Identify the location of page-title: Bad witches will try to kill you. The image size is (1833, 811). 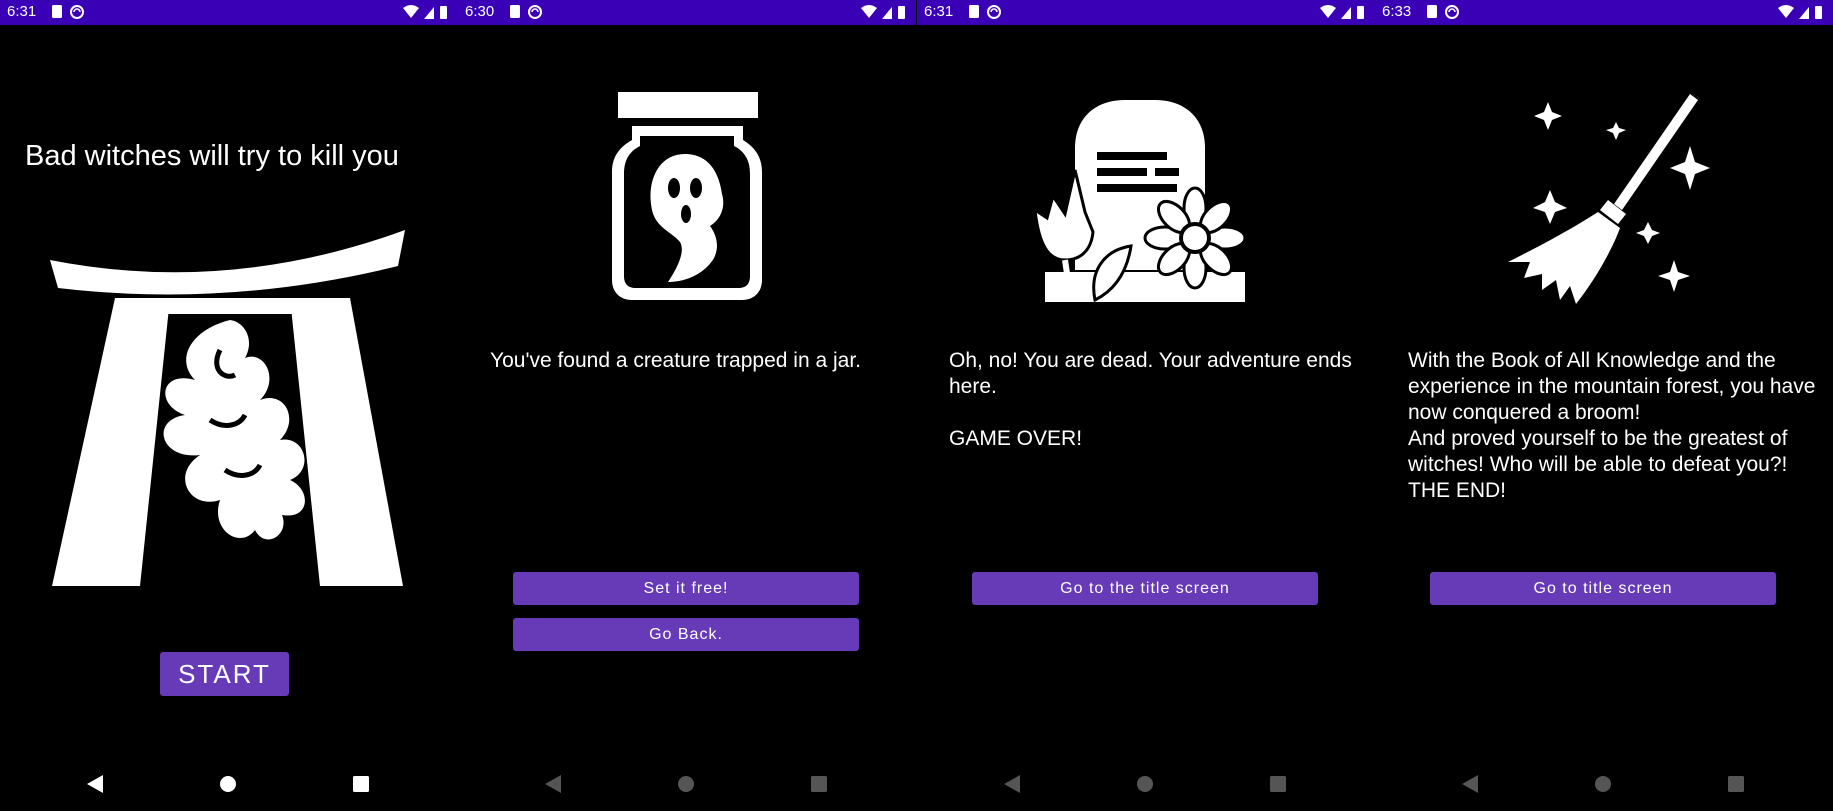
(212, 156).